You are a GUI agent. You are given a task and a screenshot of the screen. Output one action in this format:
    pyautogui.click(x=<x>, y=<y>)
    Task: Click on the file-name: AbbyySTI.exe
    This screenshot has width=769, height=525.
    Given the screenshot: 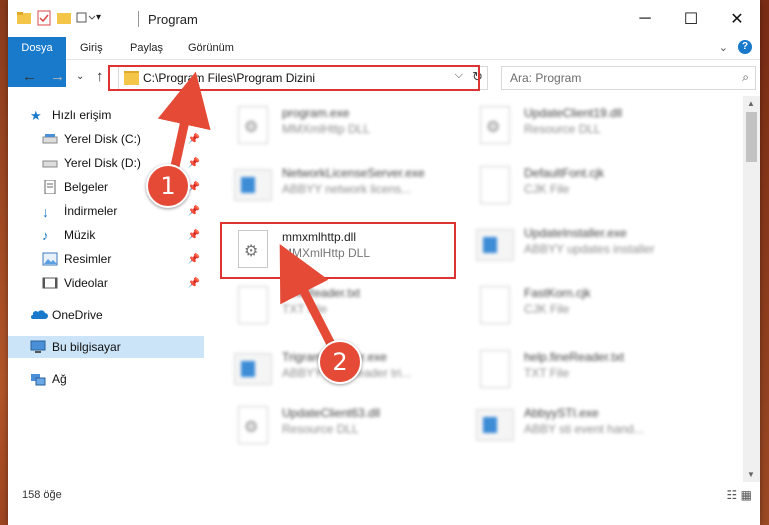 What is the action you would take?
    pyautogui.click(x=561, y=413)
    